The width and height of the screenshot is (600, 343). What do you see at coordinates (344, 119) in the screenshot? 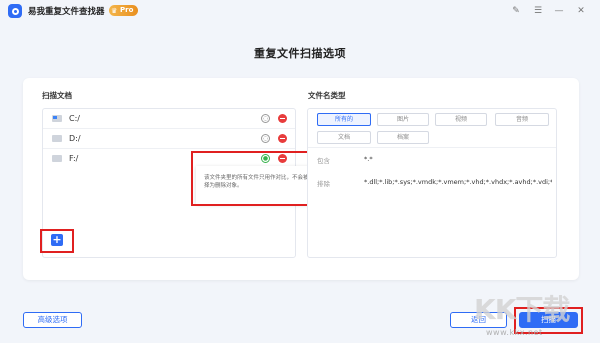
I see `type-all-button: 所有的` at bounding box center [344, 119].